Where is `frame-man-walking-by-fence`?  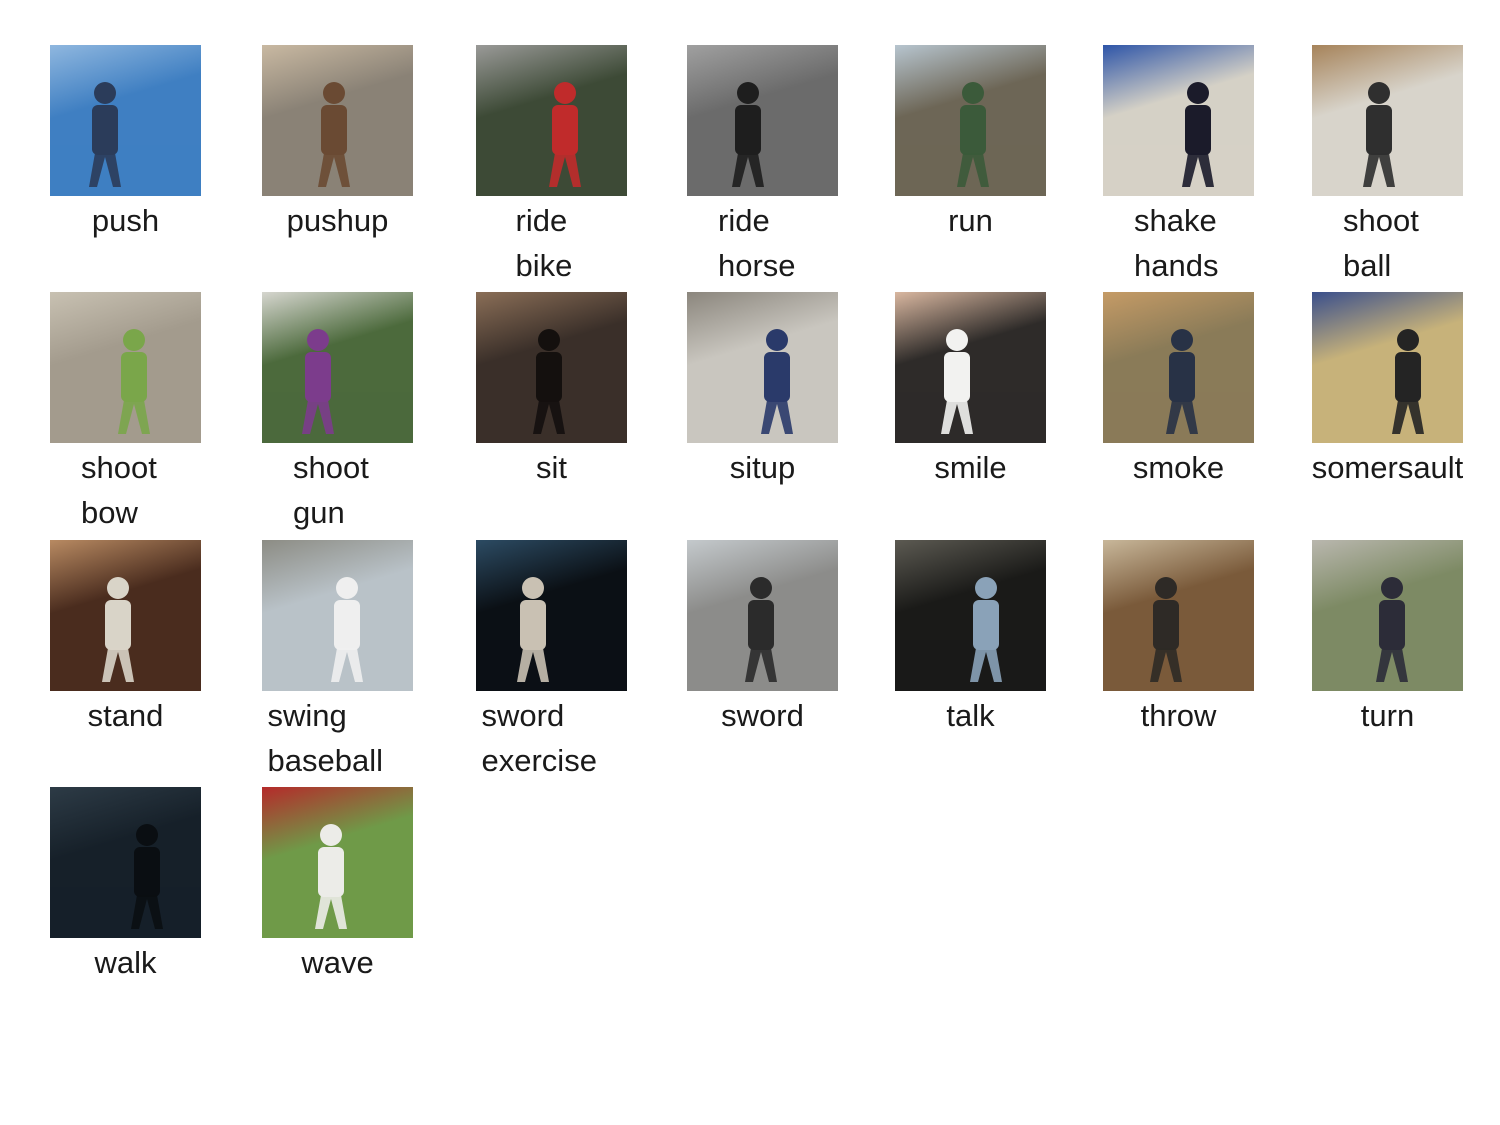 frame-man-walking-by-fence is located at coordinates (1387, 615).